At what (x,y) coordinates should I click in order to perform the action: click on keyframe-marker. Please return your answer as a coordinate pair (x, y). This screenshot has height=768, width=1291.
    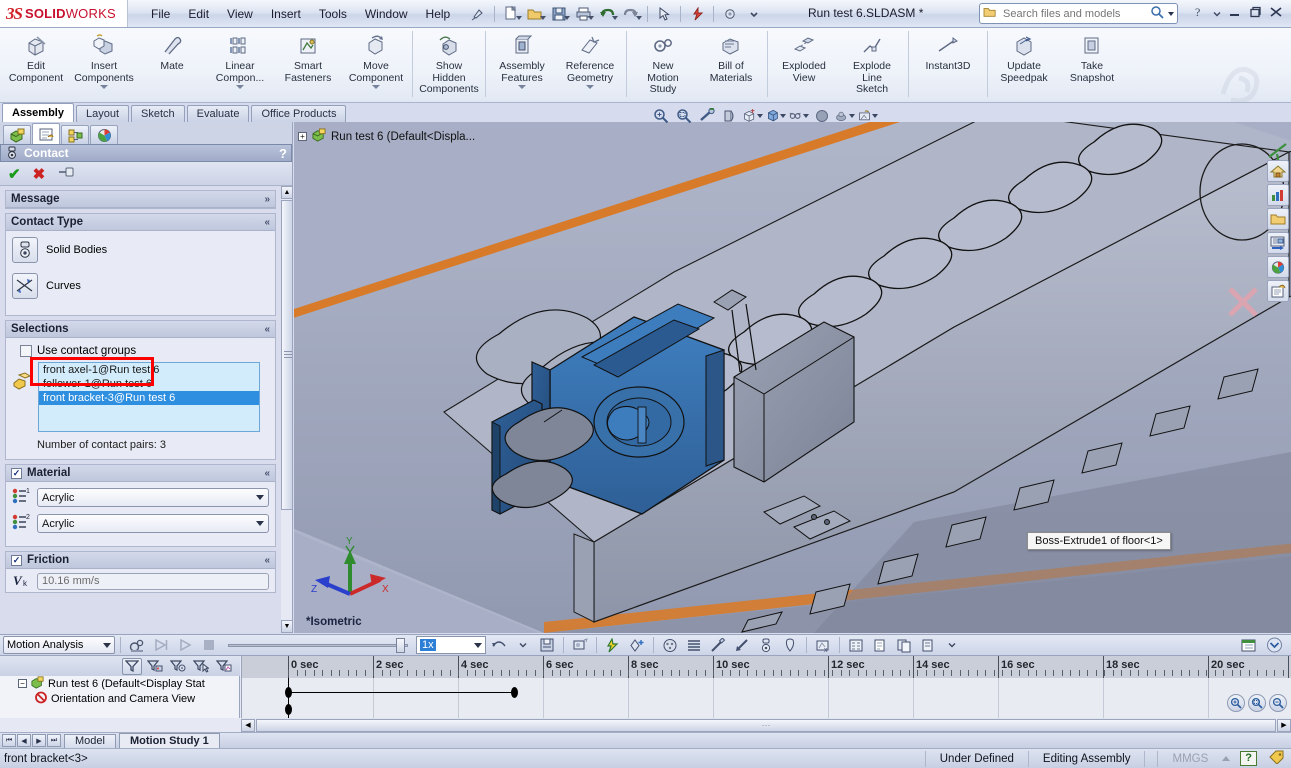
    Looking at the image, I should click on (514, 692).